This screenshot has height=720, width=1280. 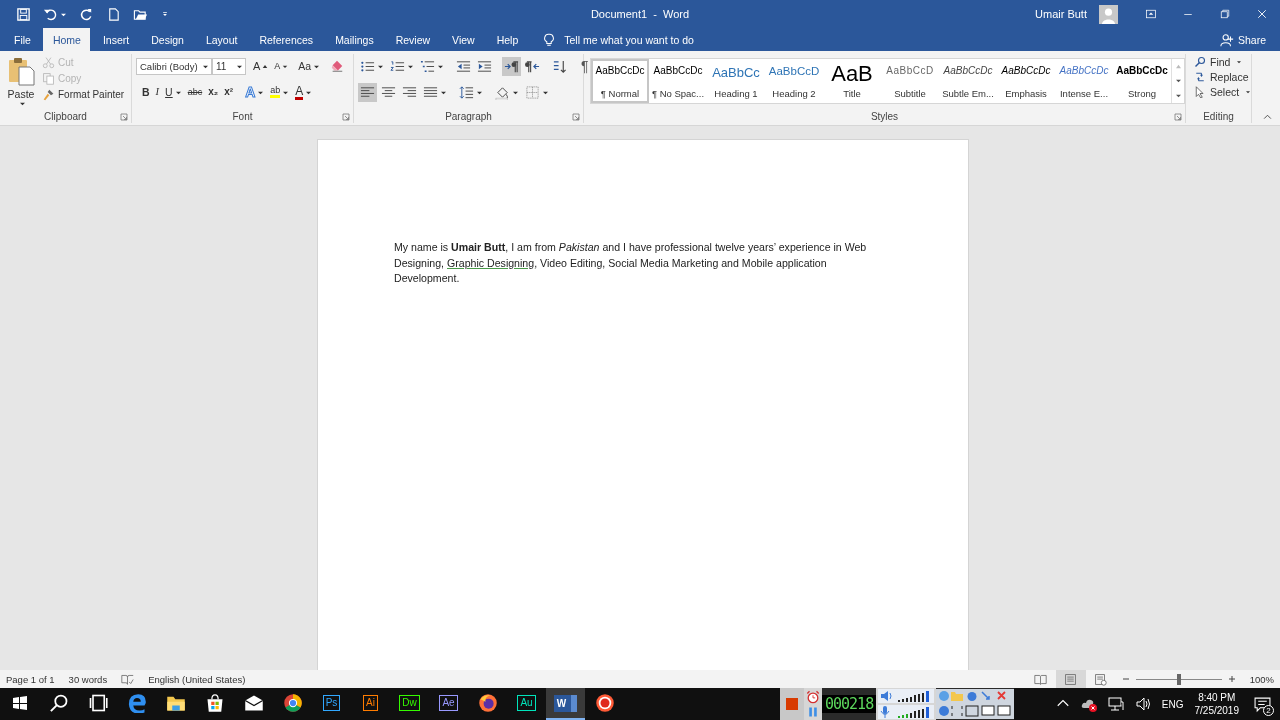 What do you see at coordinates (1222, 62) in the screenshot?
I see `find-button: Find` at bounding box center [1222, 62].